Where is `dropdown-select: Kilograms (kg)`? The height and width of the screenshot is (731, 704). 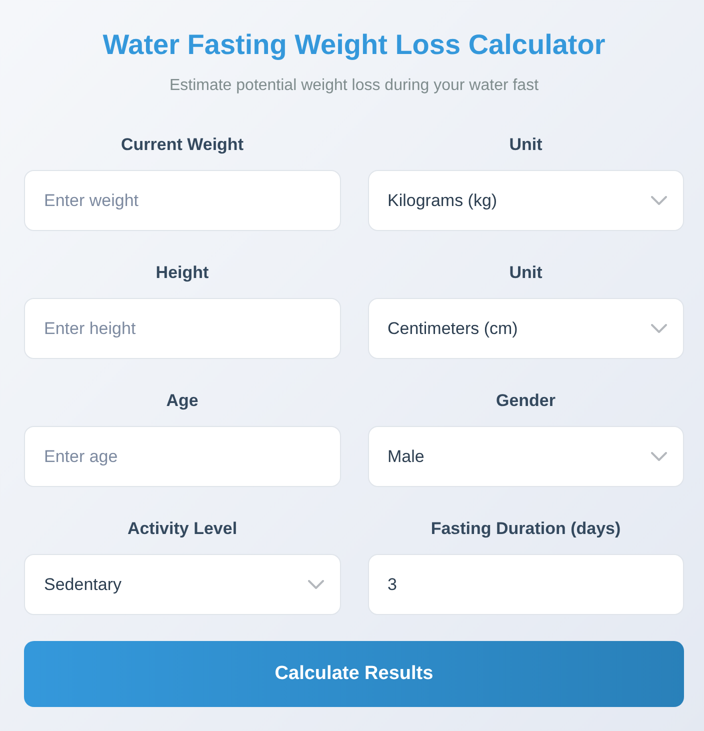 dropdown-select: Kilograms (kg) is located at coordinates (526, 200).